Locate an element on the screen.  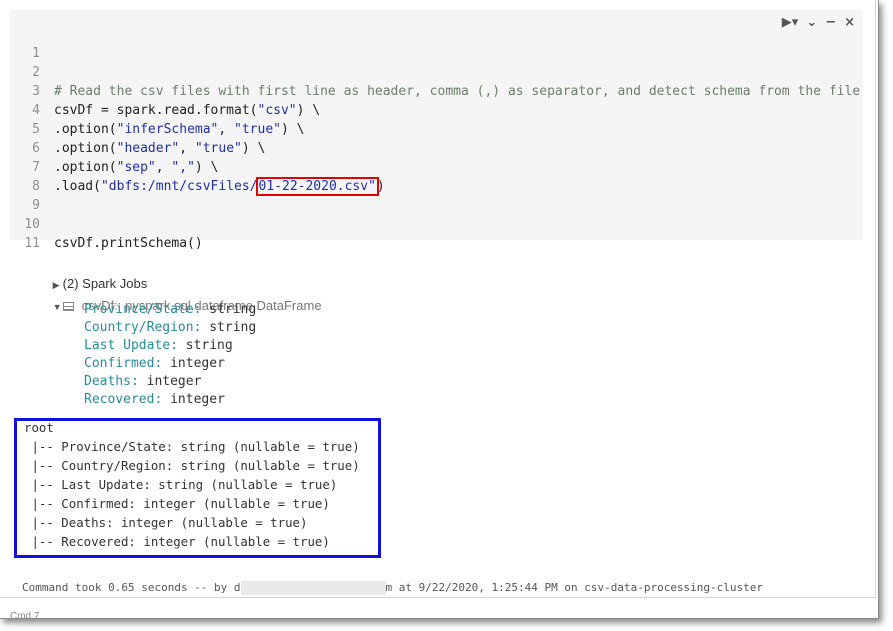
code-line: 4 .option("inferSchema", "true") \ is located at coordinates (436, 109).